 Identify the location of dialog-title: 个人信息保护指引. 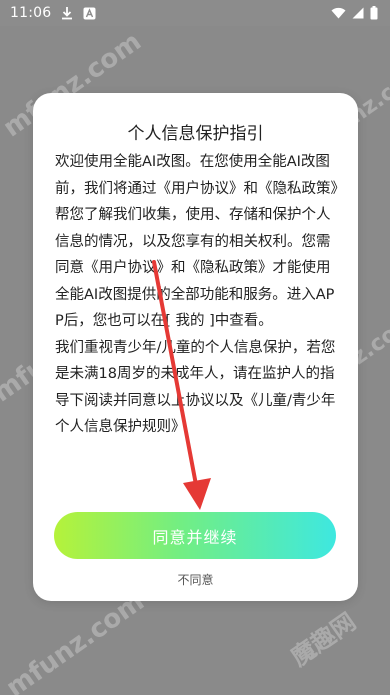
(195, 134).